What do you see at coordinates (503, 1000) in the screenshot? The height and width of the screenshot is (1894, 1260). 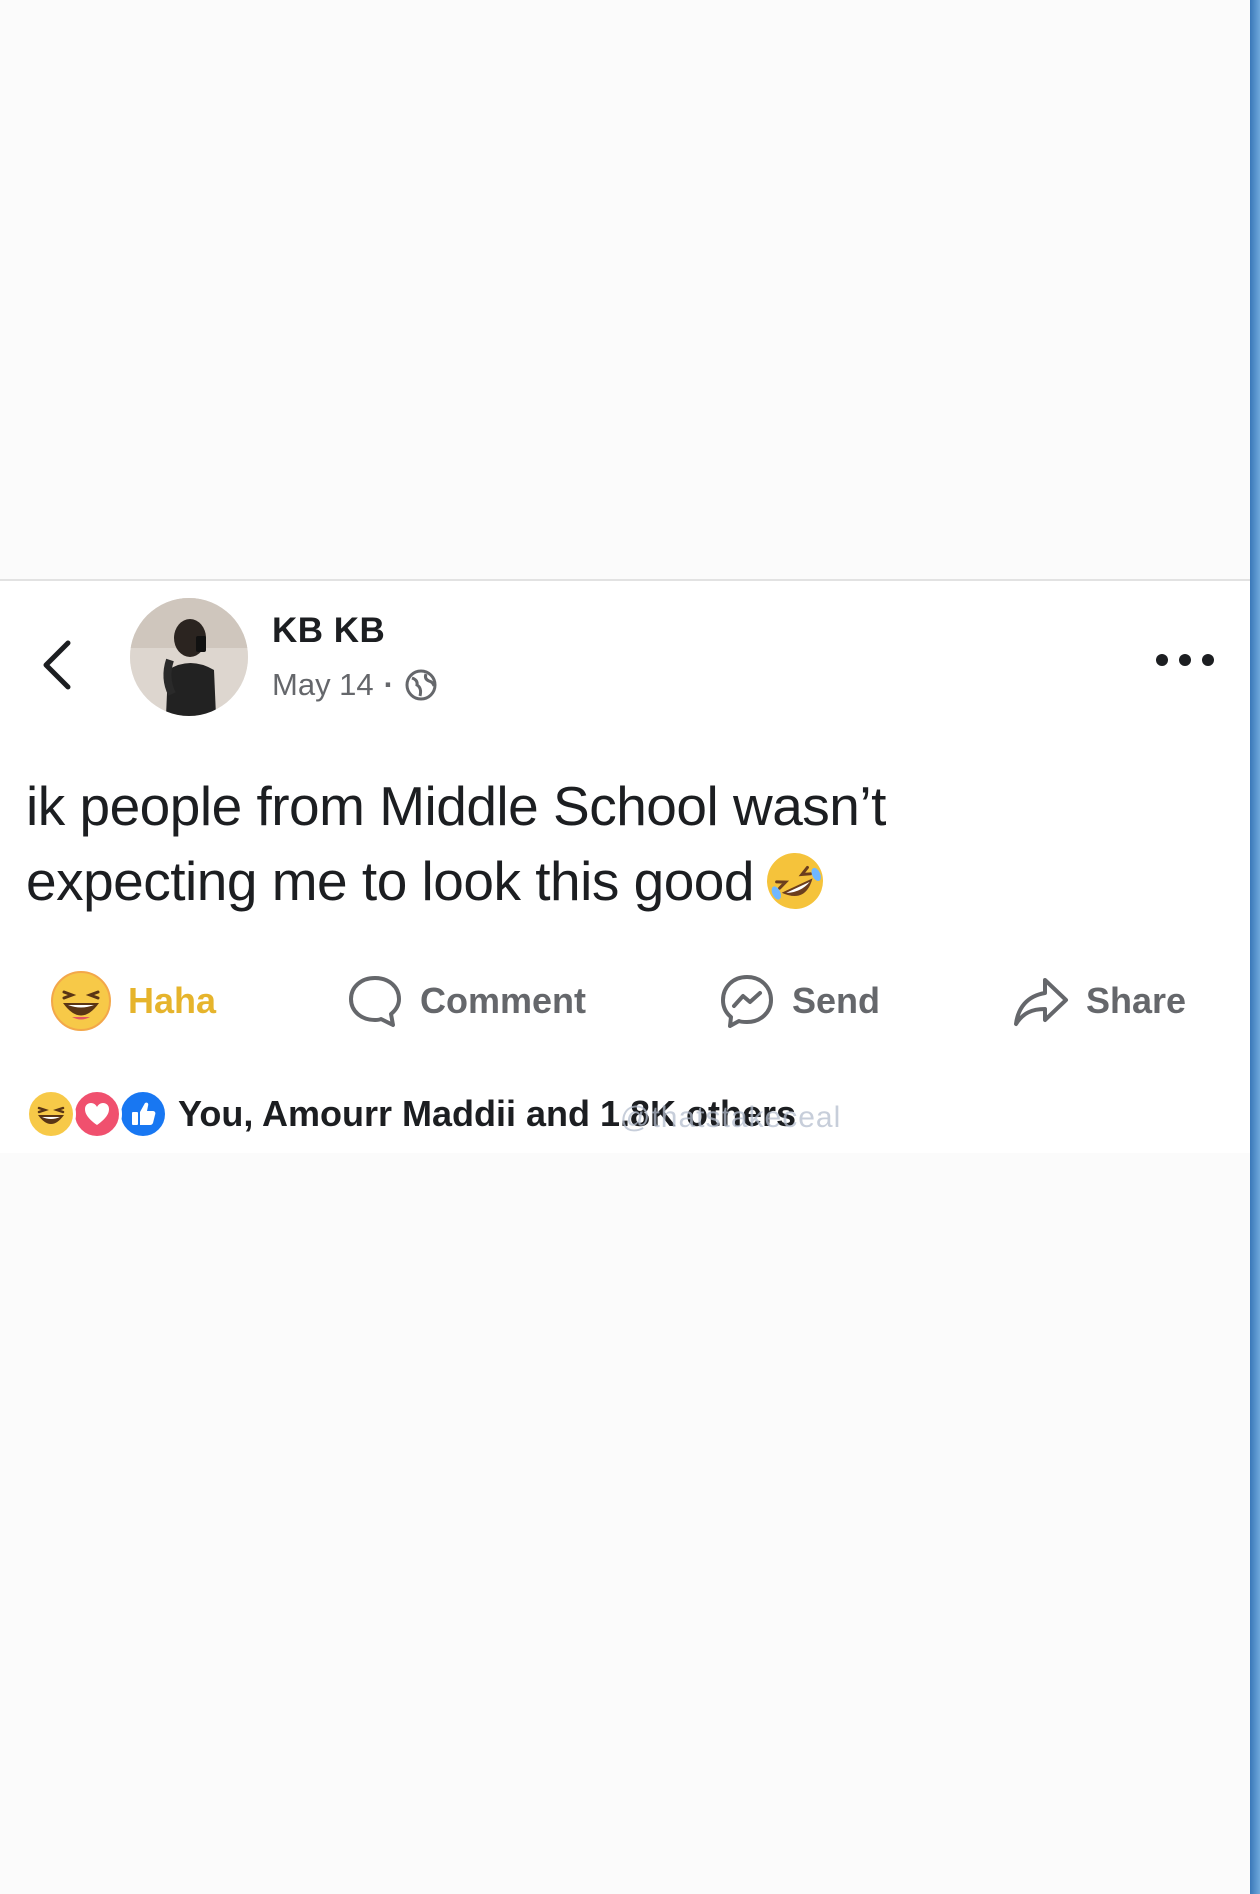 I see `comment-label: Comment` at bounding box center [503, 1000].